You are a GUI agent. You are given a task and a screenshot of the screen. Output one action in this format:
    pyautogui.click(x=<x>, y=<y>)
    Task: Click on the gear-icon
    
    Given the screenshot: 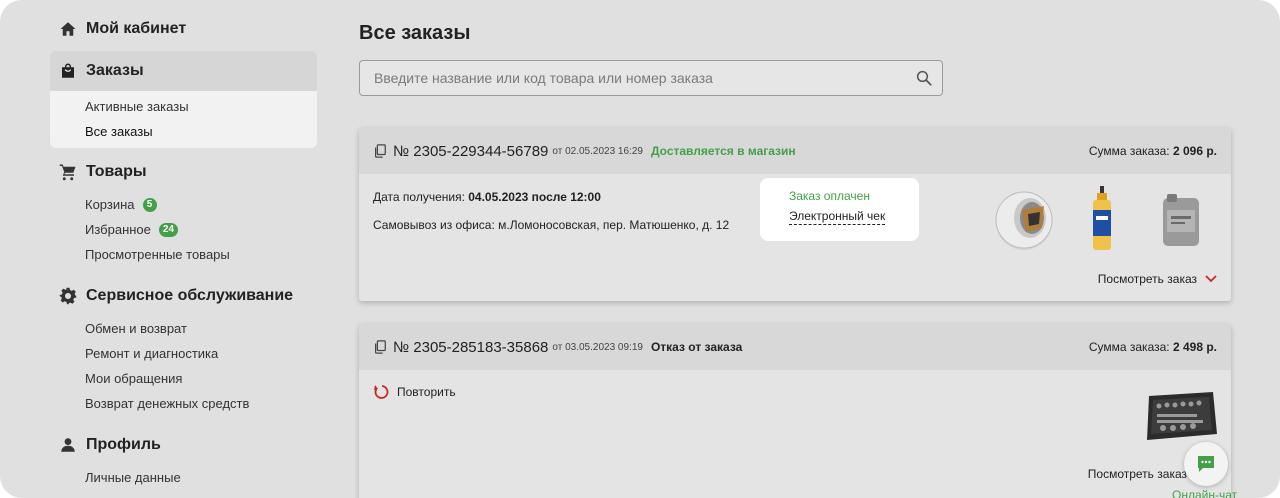 What is the action you would take?
    pyautogui.click(x=68, y=296)
    